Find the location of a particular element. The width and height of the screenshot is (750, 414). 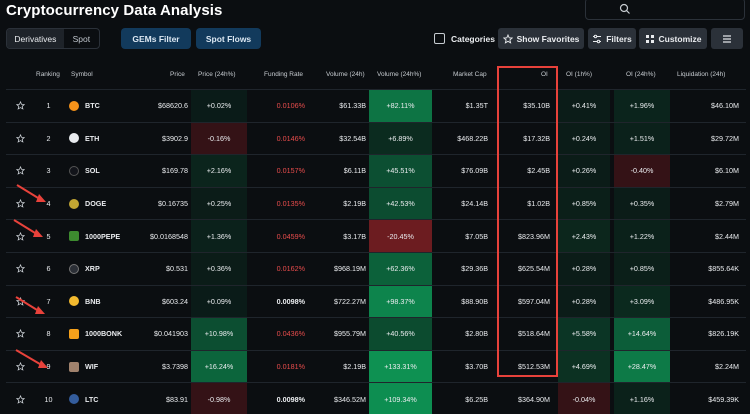

cell-oi1h: +0.28% is located at coordinates (584, 302).